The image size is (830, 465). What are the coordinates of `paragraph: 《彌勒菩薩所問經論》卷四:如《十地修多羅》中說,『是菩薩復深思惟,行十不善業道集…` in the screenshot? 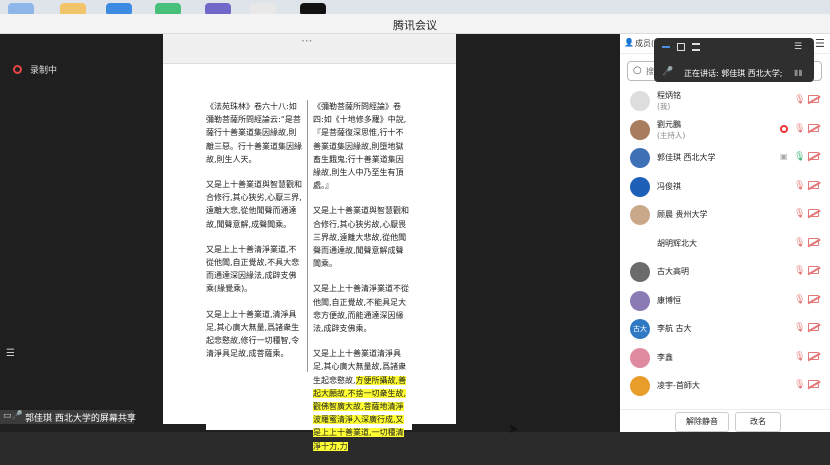 It's located at (360, 146).